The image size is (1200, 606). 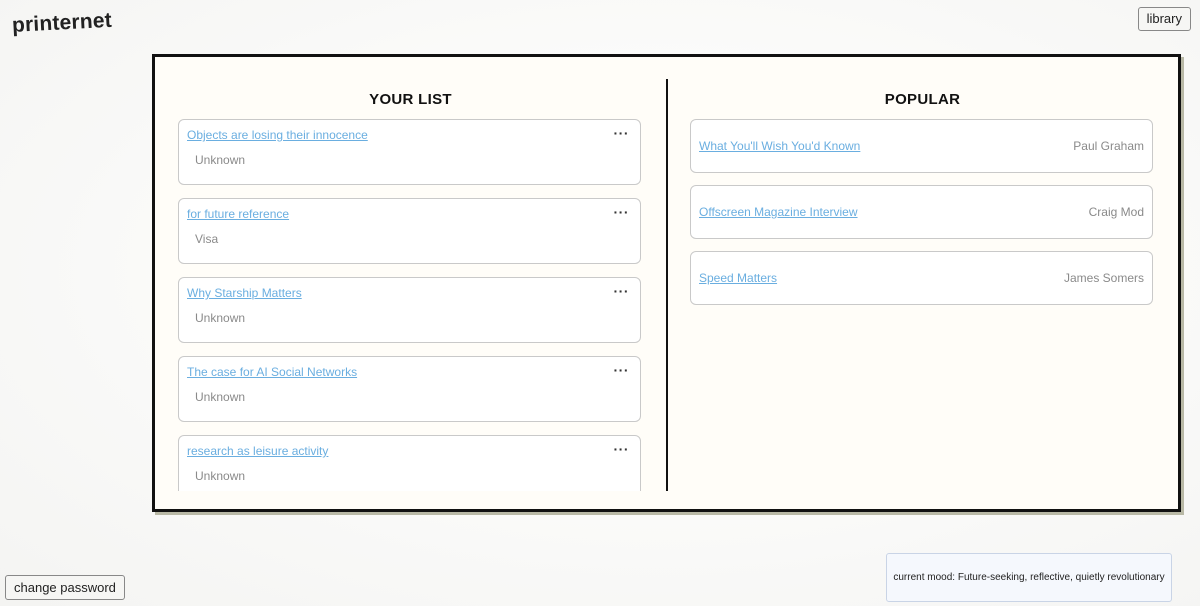 I want to click on app-logo: printernet, so click(x=62, y=22).